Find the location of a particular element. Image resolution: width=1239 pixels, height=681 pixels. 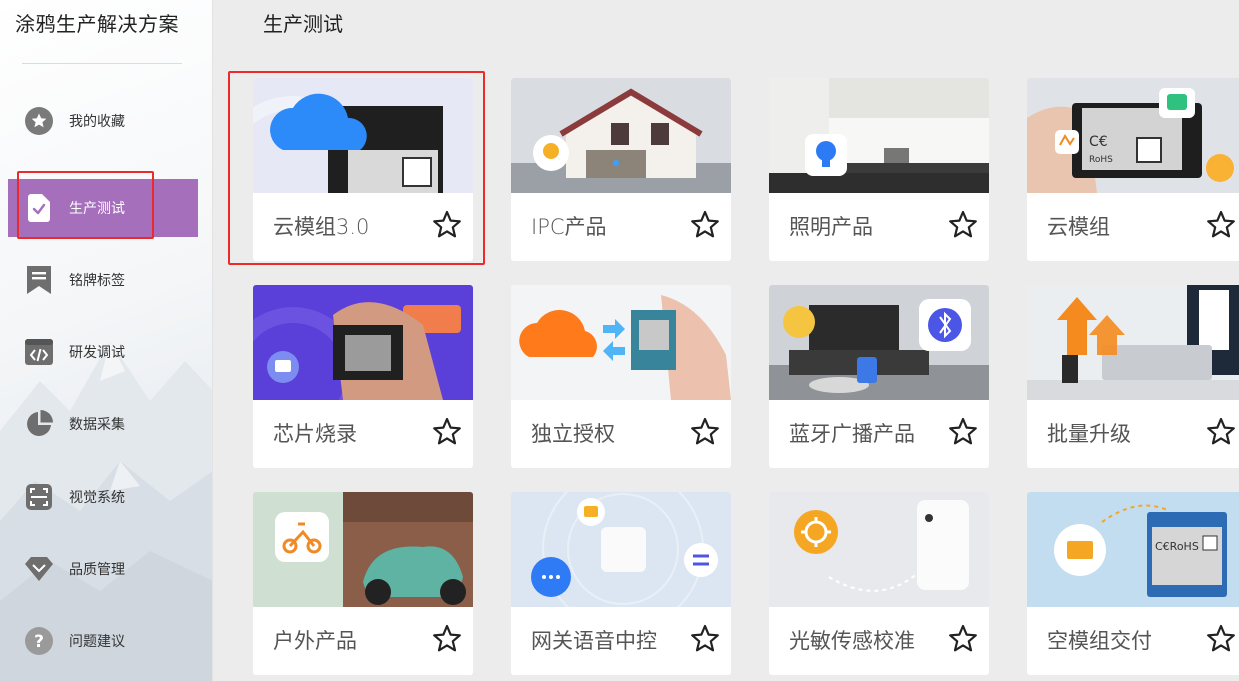

card-standalone-authorization: 独立授权 is located at coordinates (621, 376).